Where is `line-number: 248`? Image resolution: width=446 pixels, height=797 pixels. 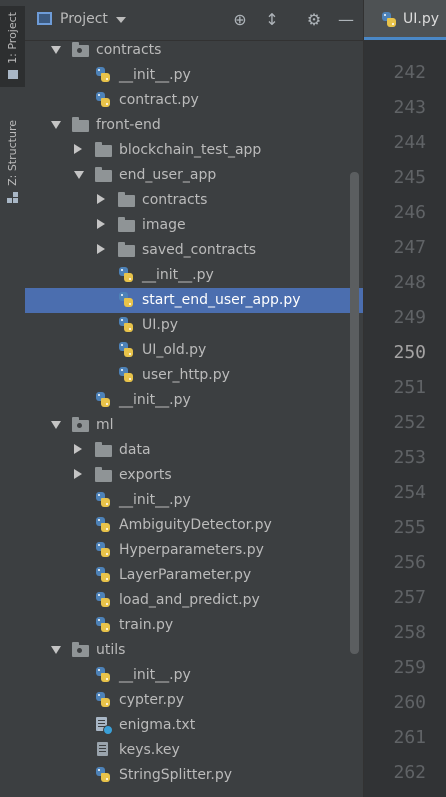
line-number: 248 is located at coordinates (409, 282).